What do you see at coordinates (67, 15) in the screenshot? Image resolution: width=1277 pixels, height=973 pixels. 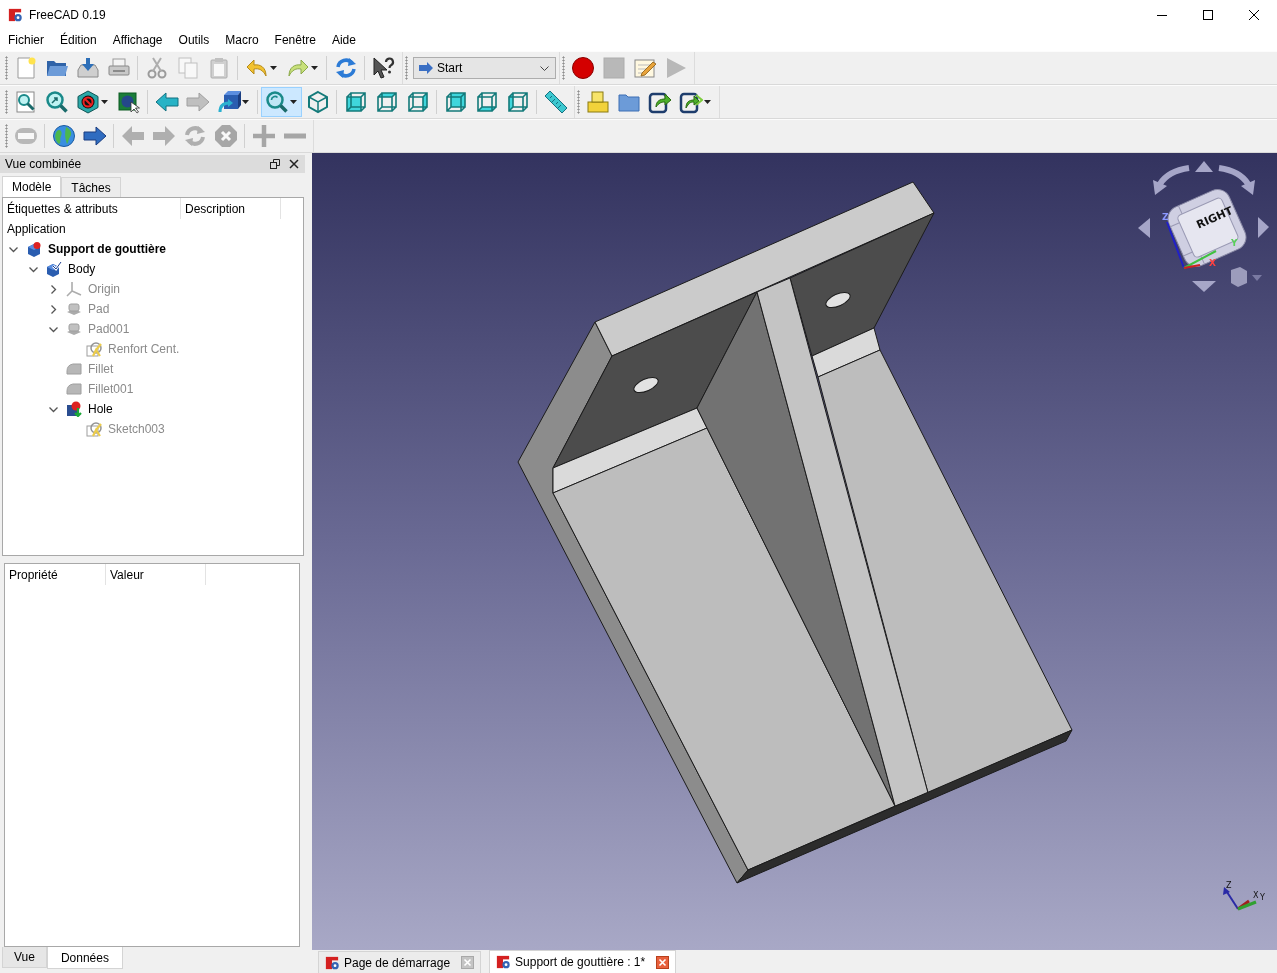 I see `window-title: FreeCAD 0.19` at bounding box center [67, 15].